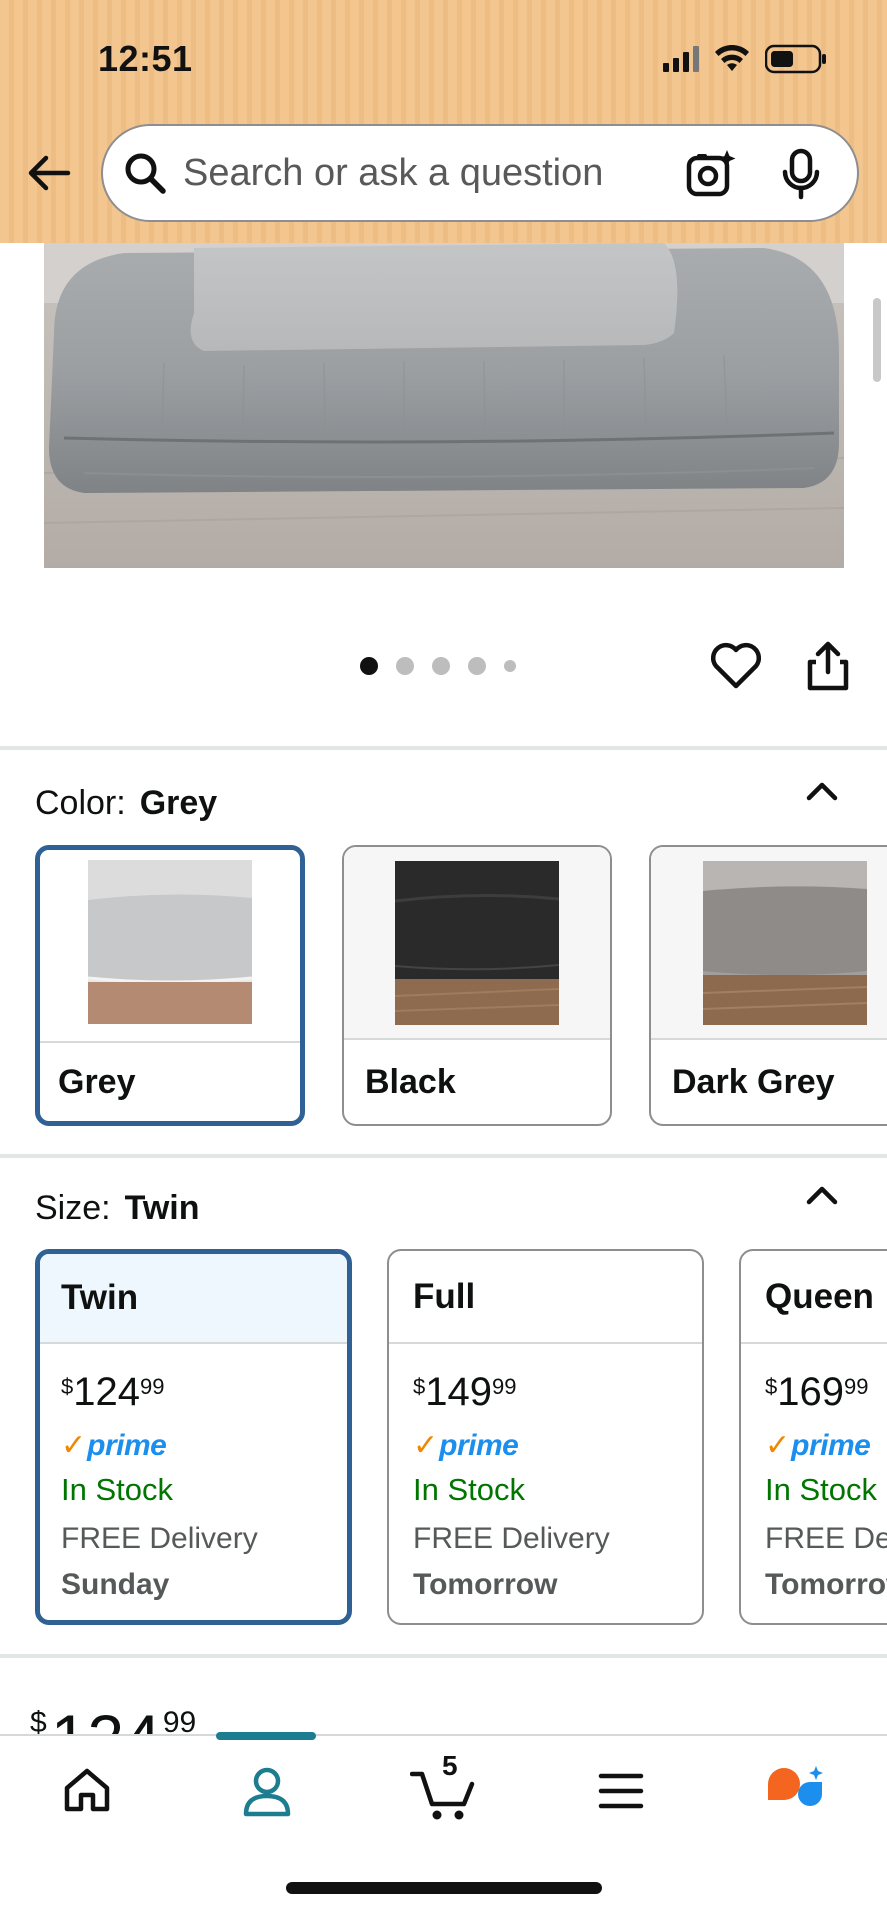 This screenshot has height=1920, width=887. I want to click on price-whole: 124, so click(106, 1392).